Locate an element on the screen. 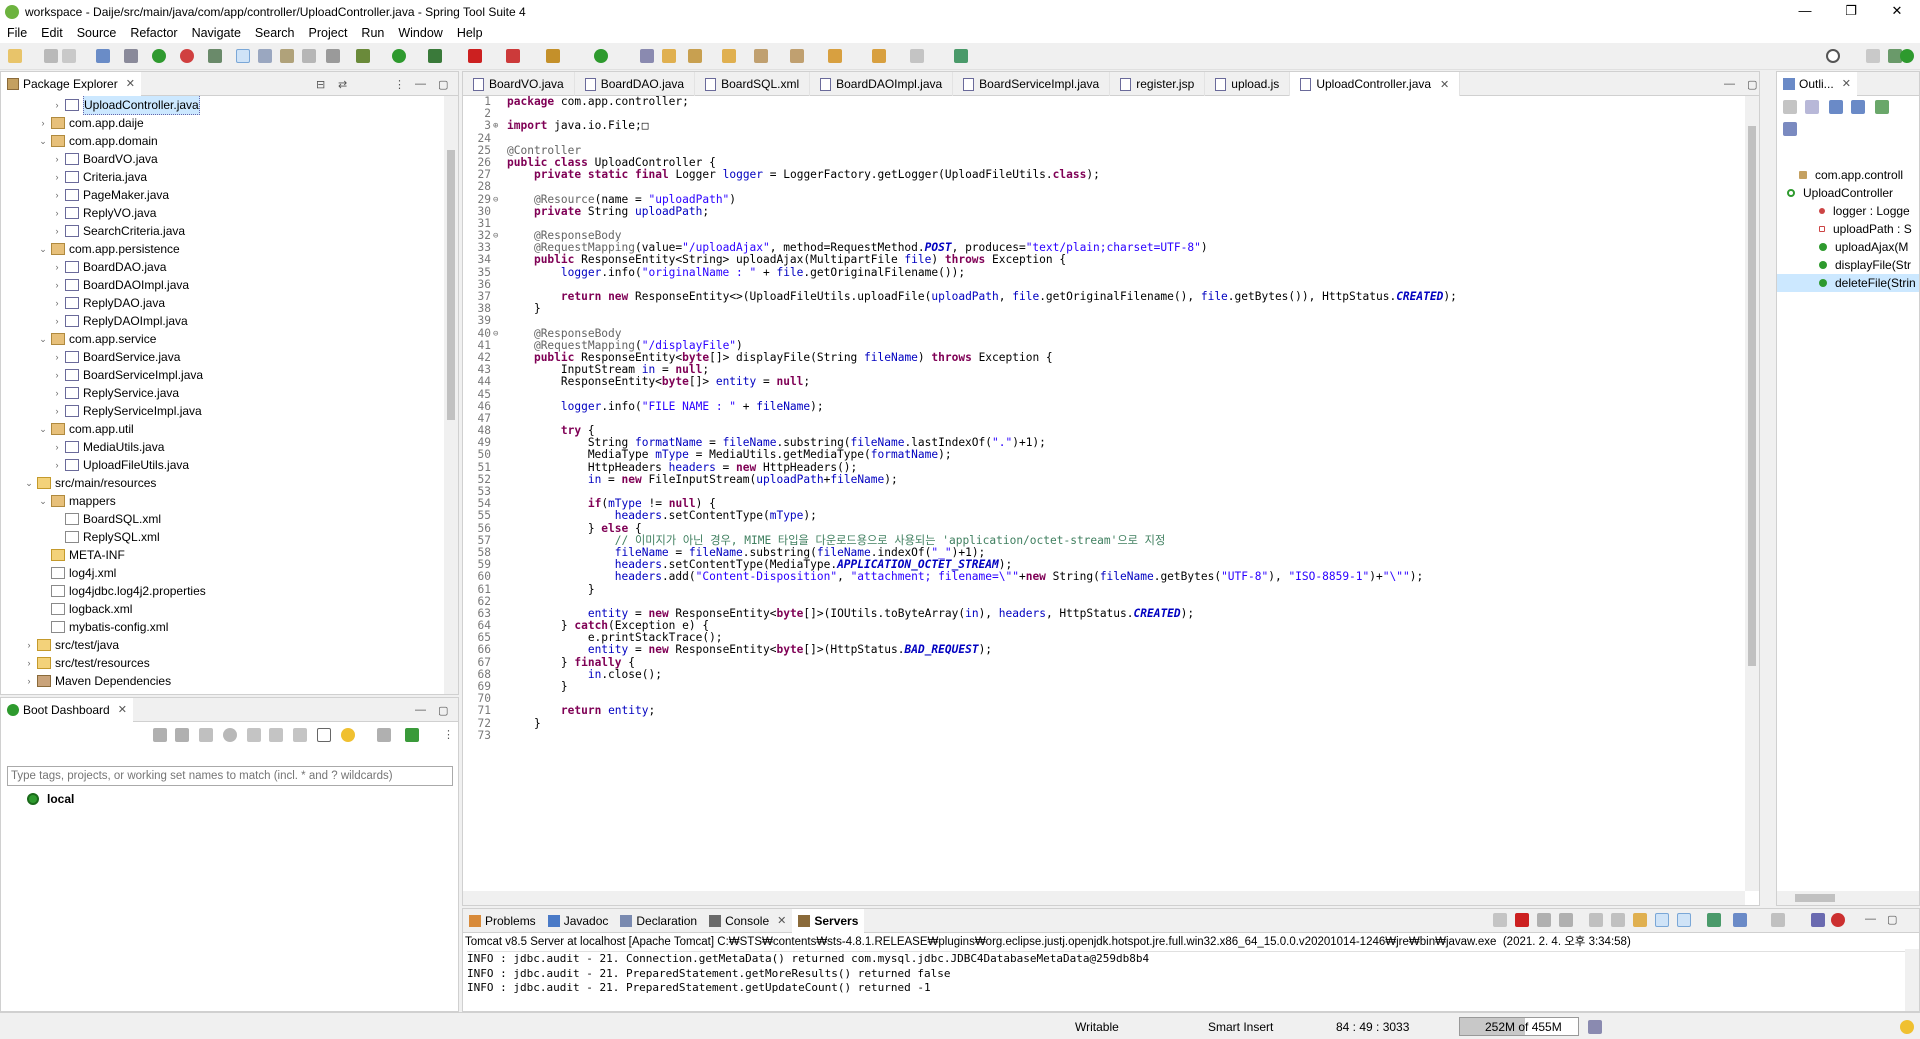  tree-item: › ReplyDAOImpl.java is located at coordinates (222, 321).